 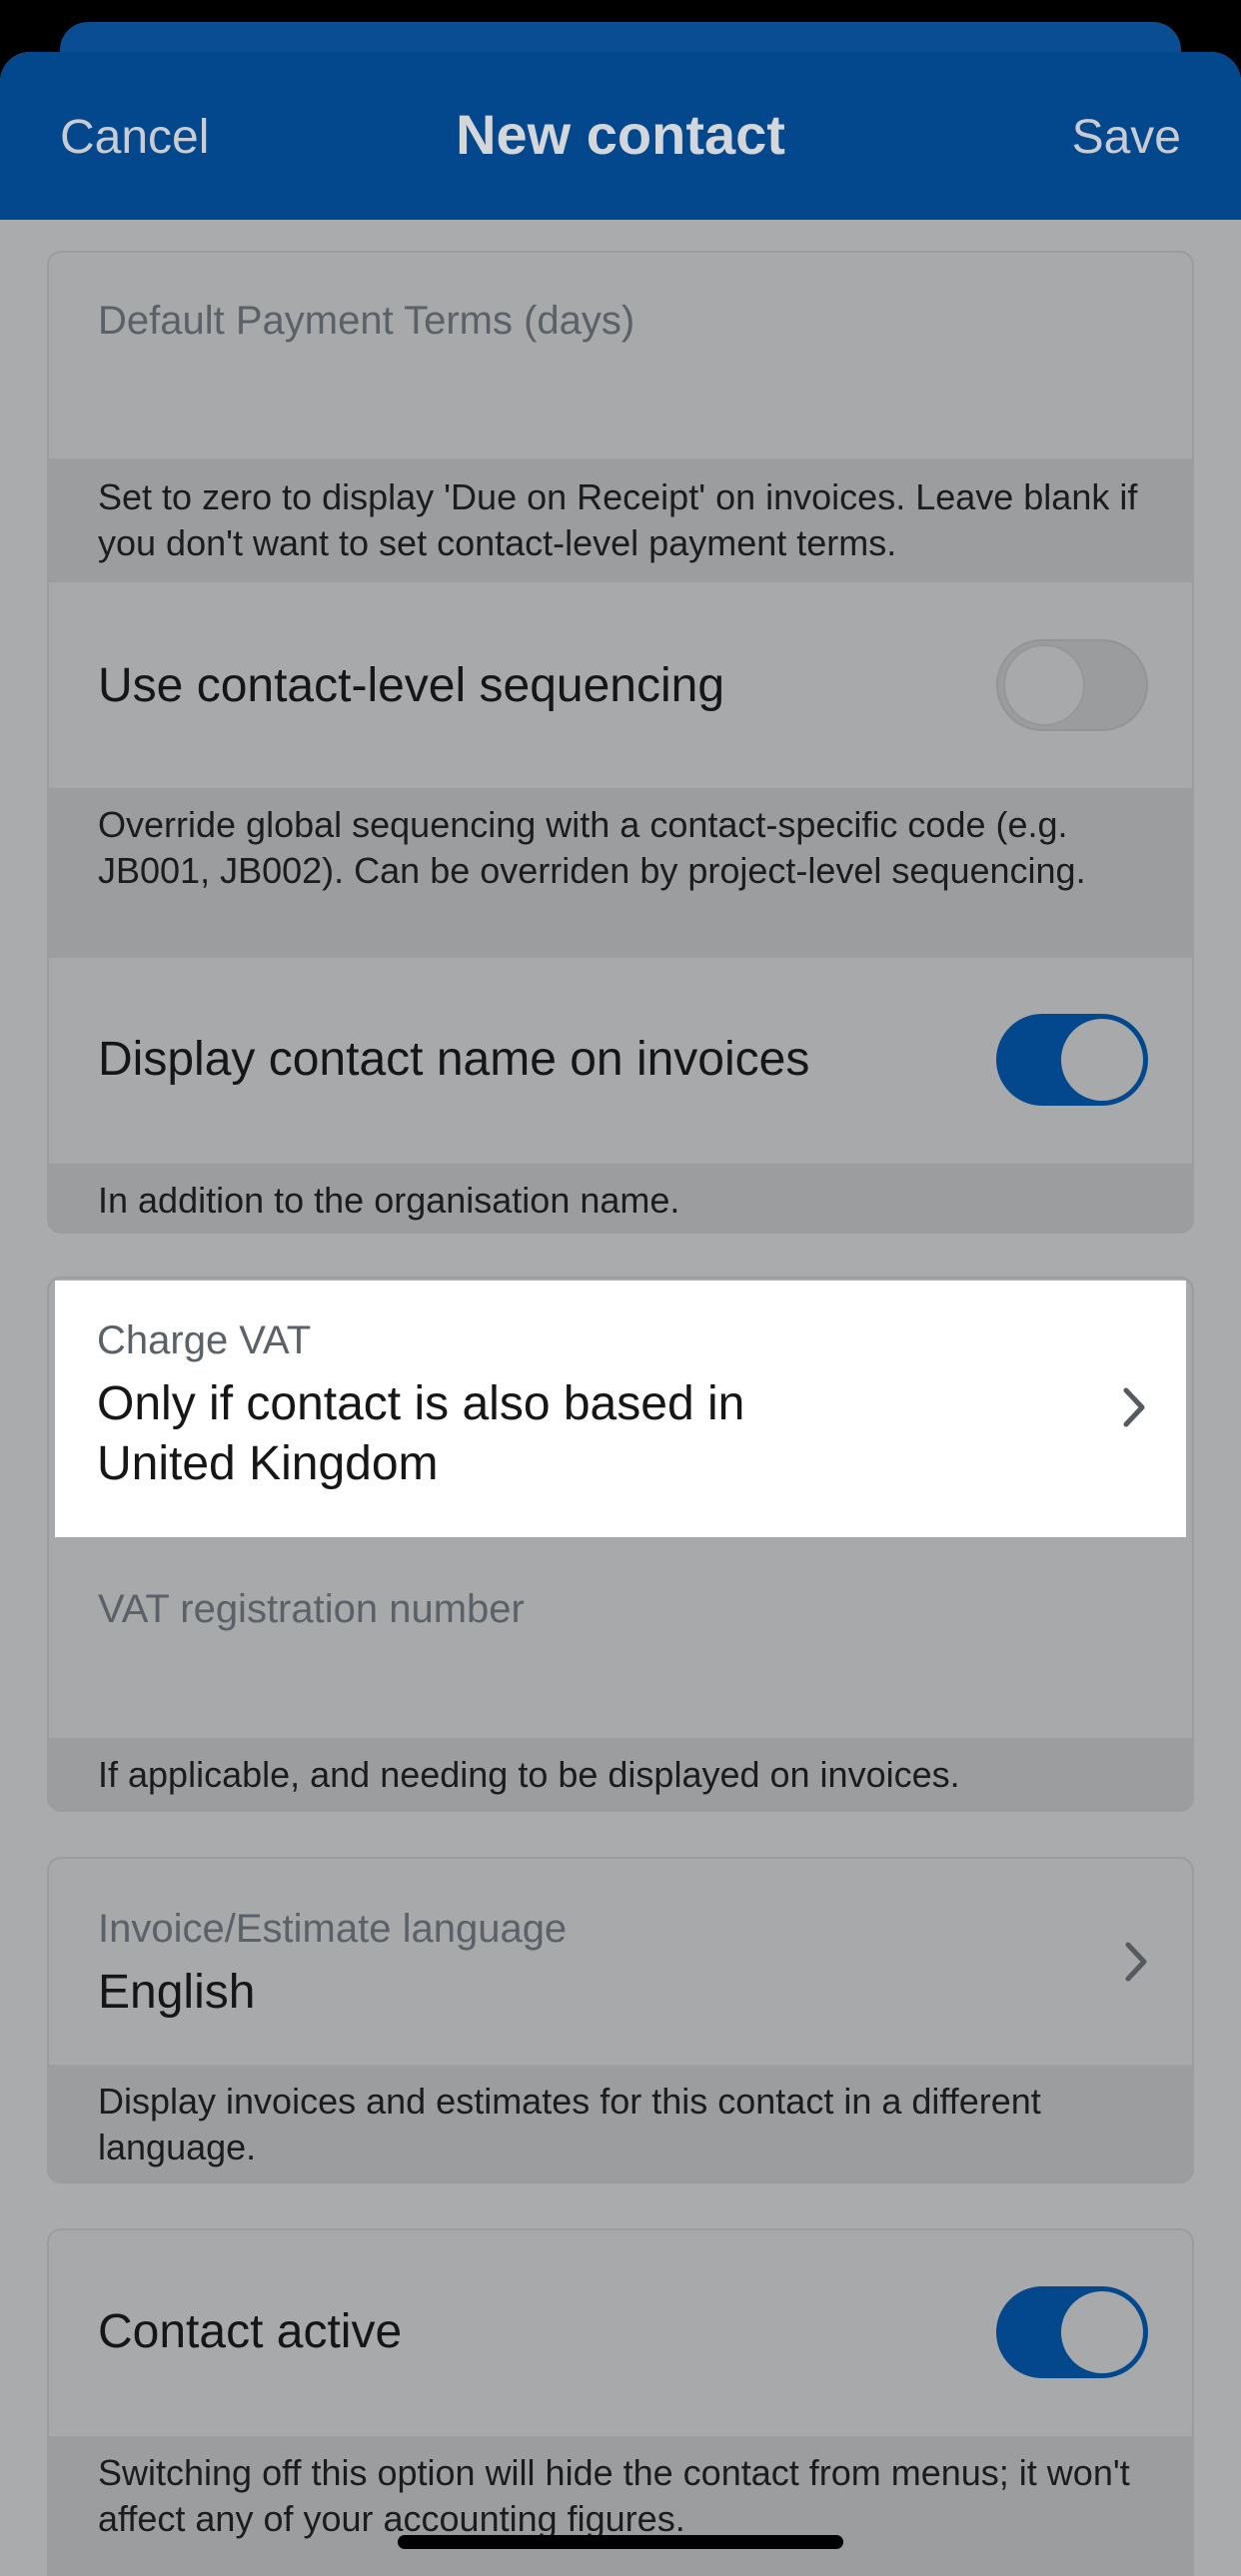 What do you see at coordinates (268, 1464) in the screenshot?
I see `charge-vat-value-line2: United Kingdom` at bounding box center [268, 1464].